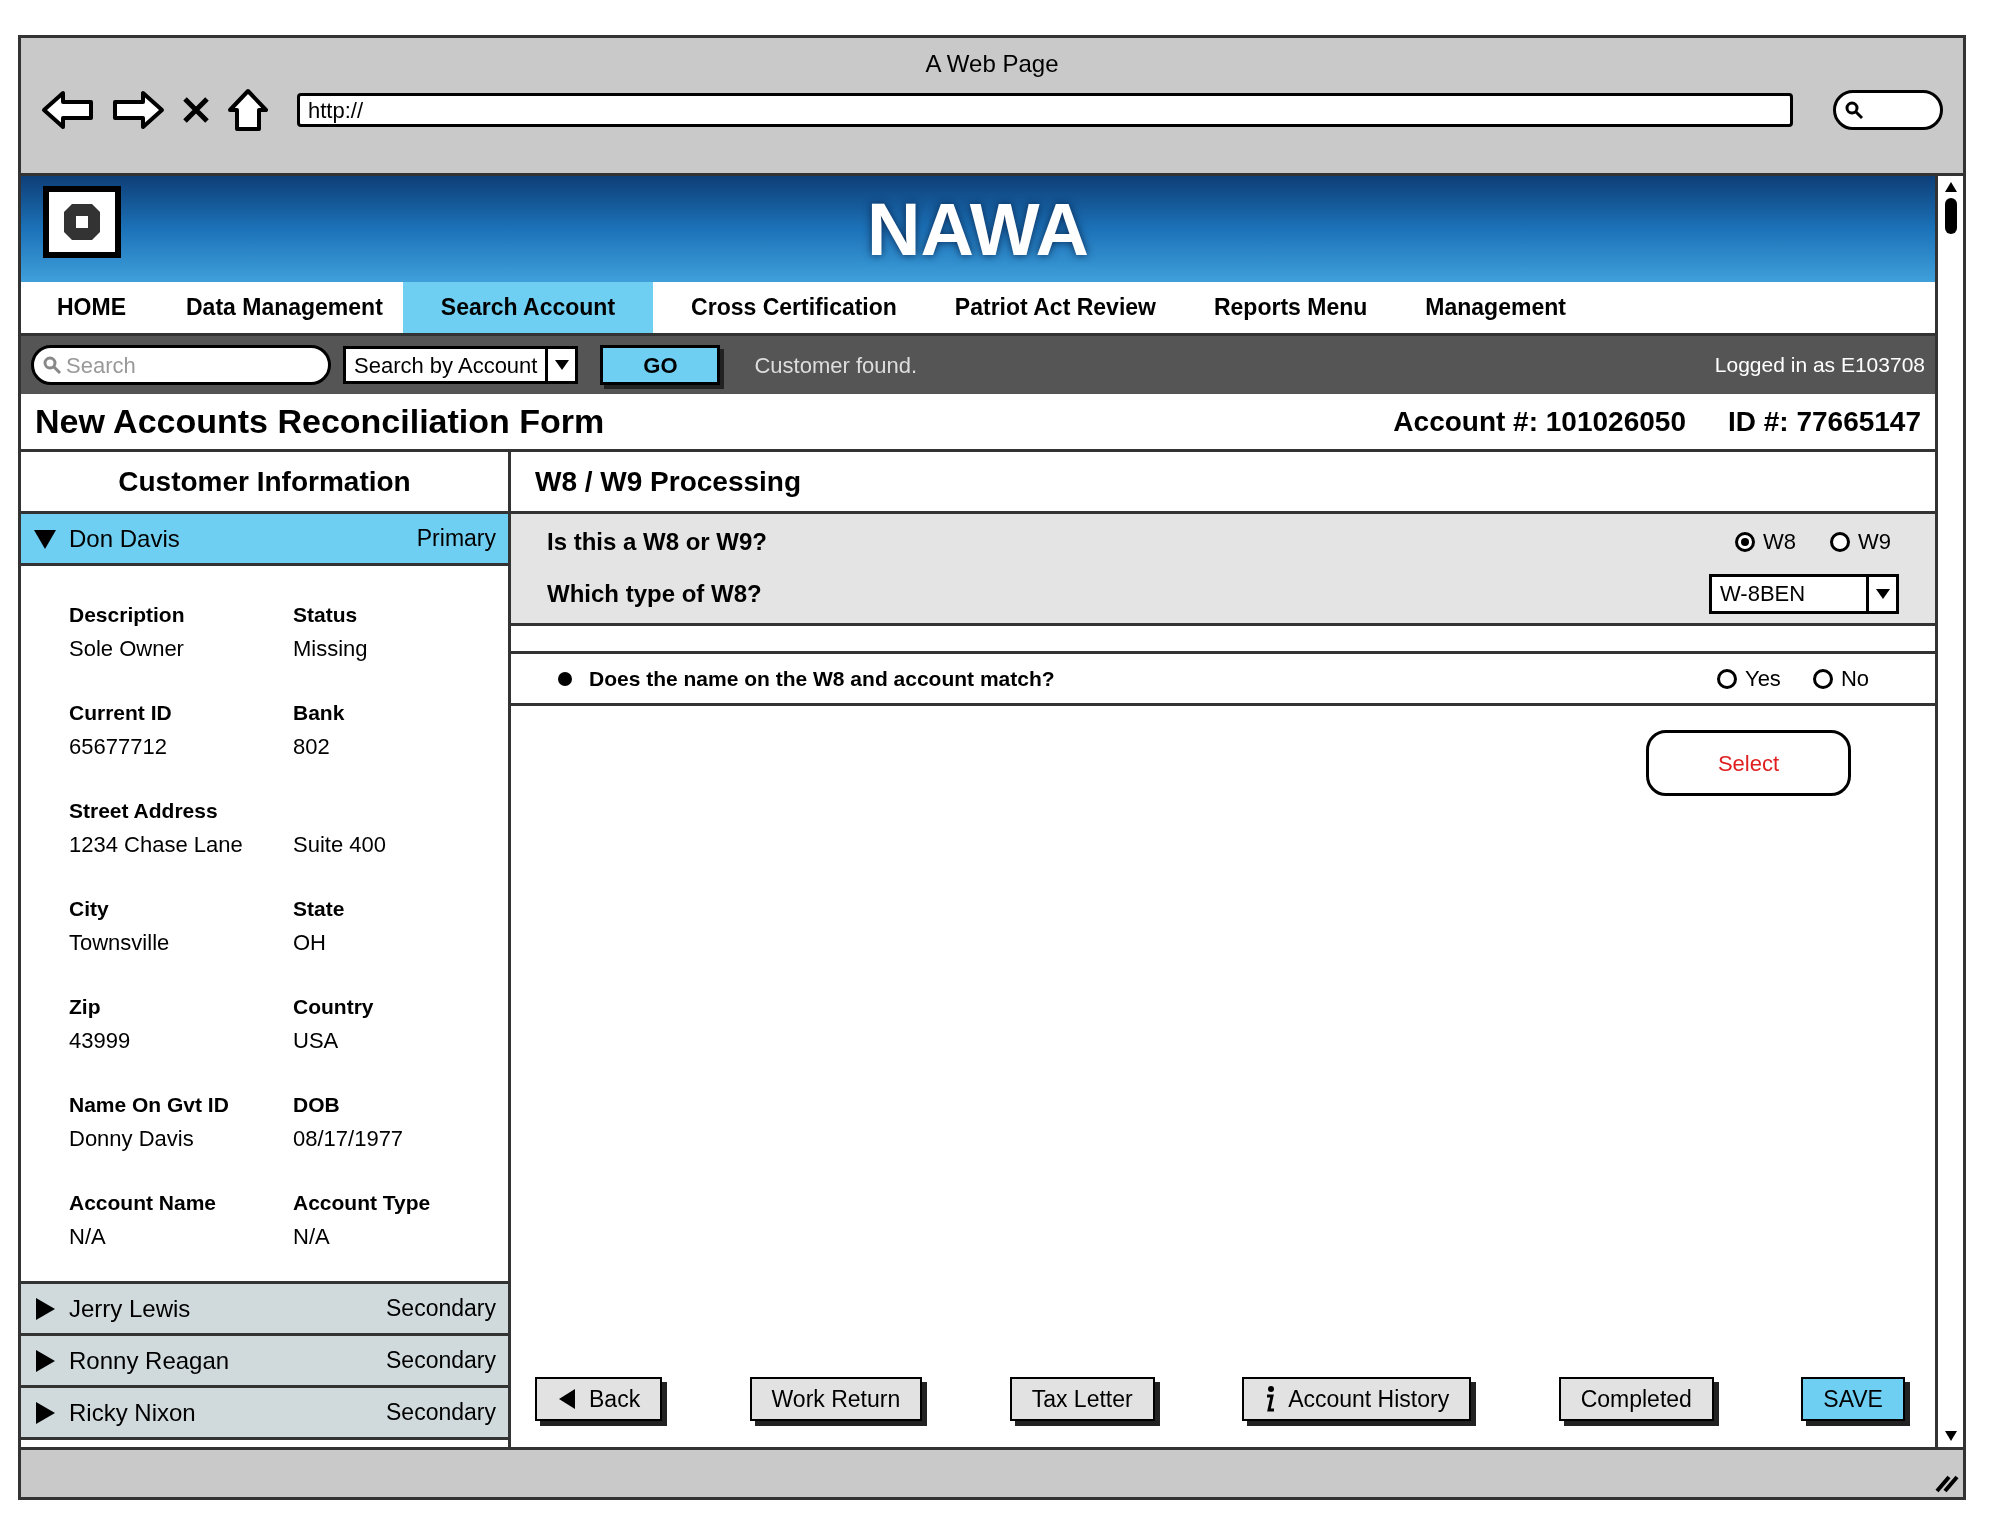 The image size is (2000, 1536). Describe the element at coordinates (102, 307) in the screenshot. I see `nav-tab: HOME` at that location.